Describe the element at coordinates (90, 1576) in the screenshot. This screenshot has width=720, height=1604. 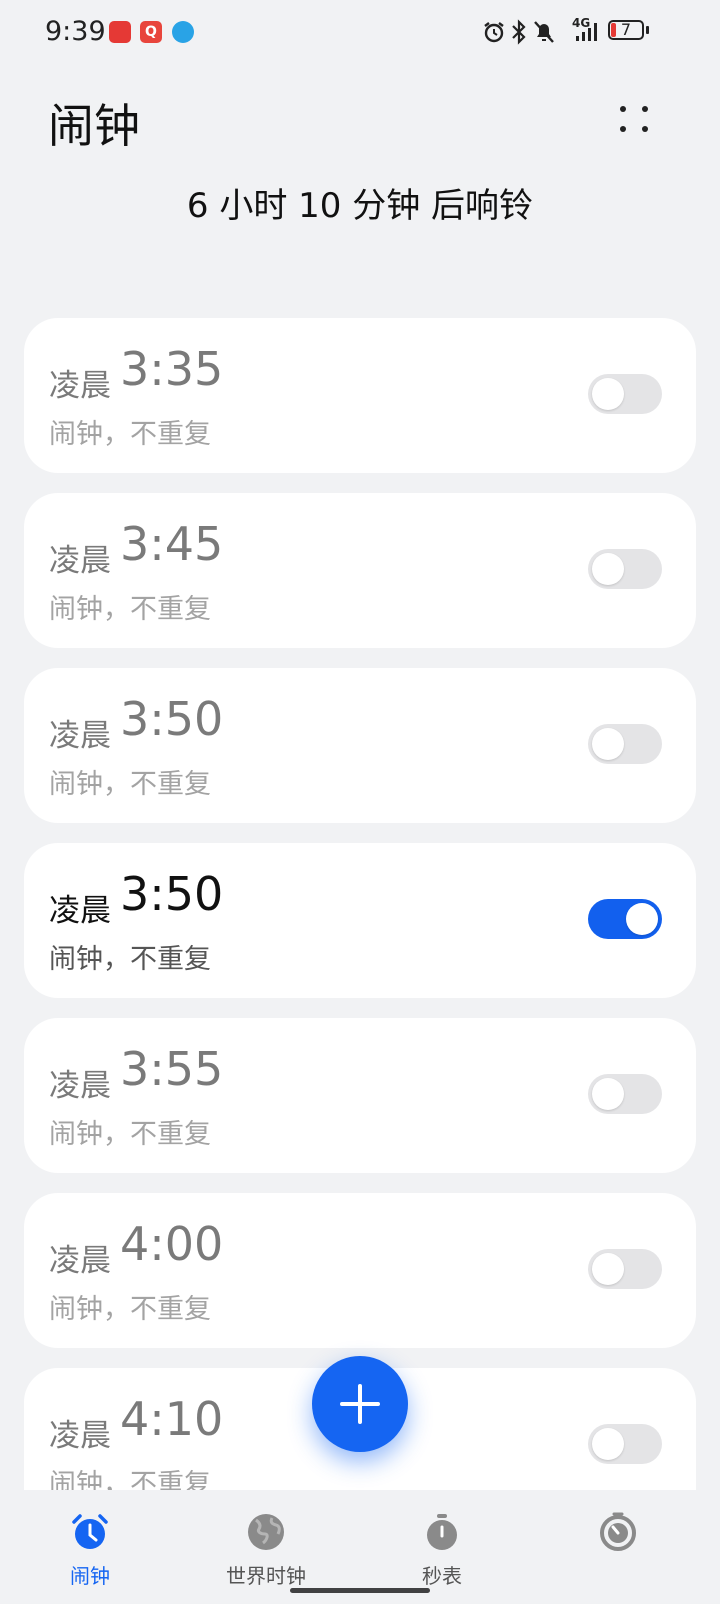
I see `tab-label: 闹钟` at that location.